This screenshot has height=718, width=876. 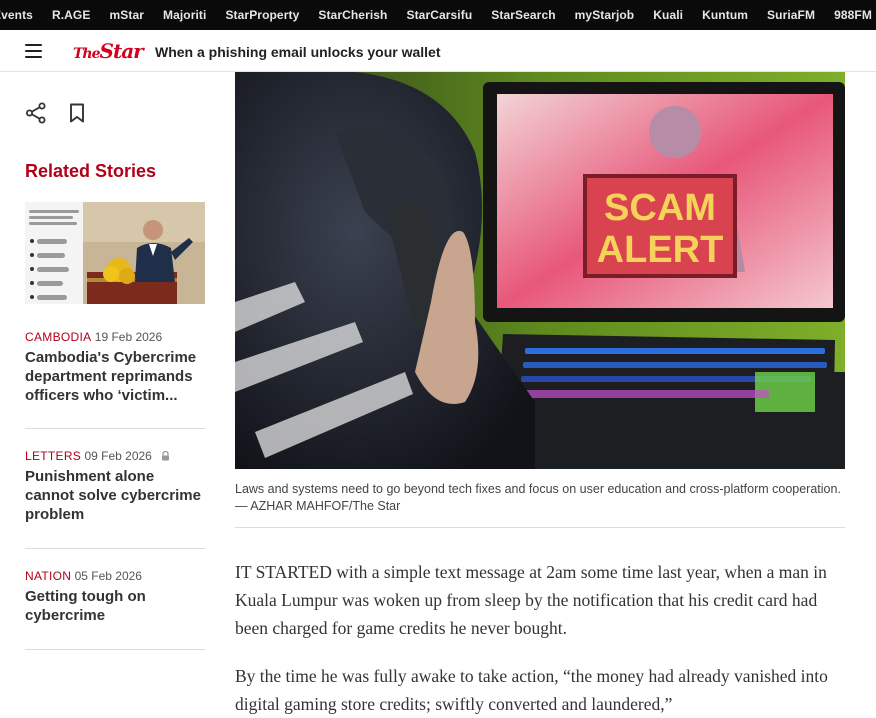 I want to click on brand-nav-item: 988FM, so click(x=853, y=15).